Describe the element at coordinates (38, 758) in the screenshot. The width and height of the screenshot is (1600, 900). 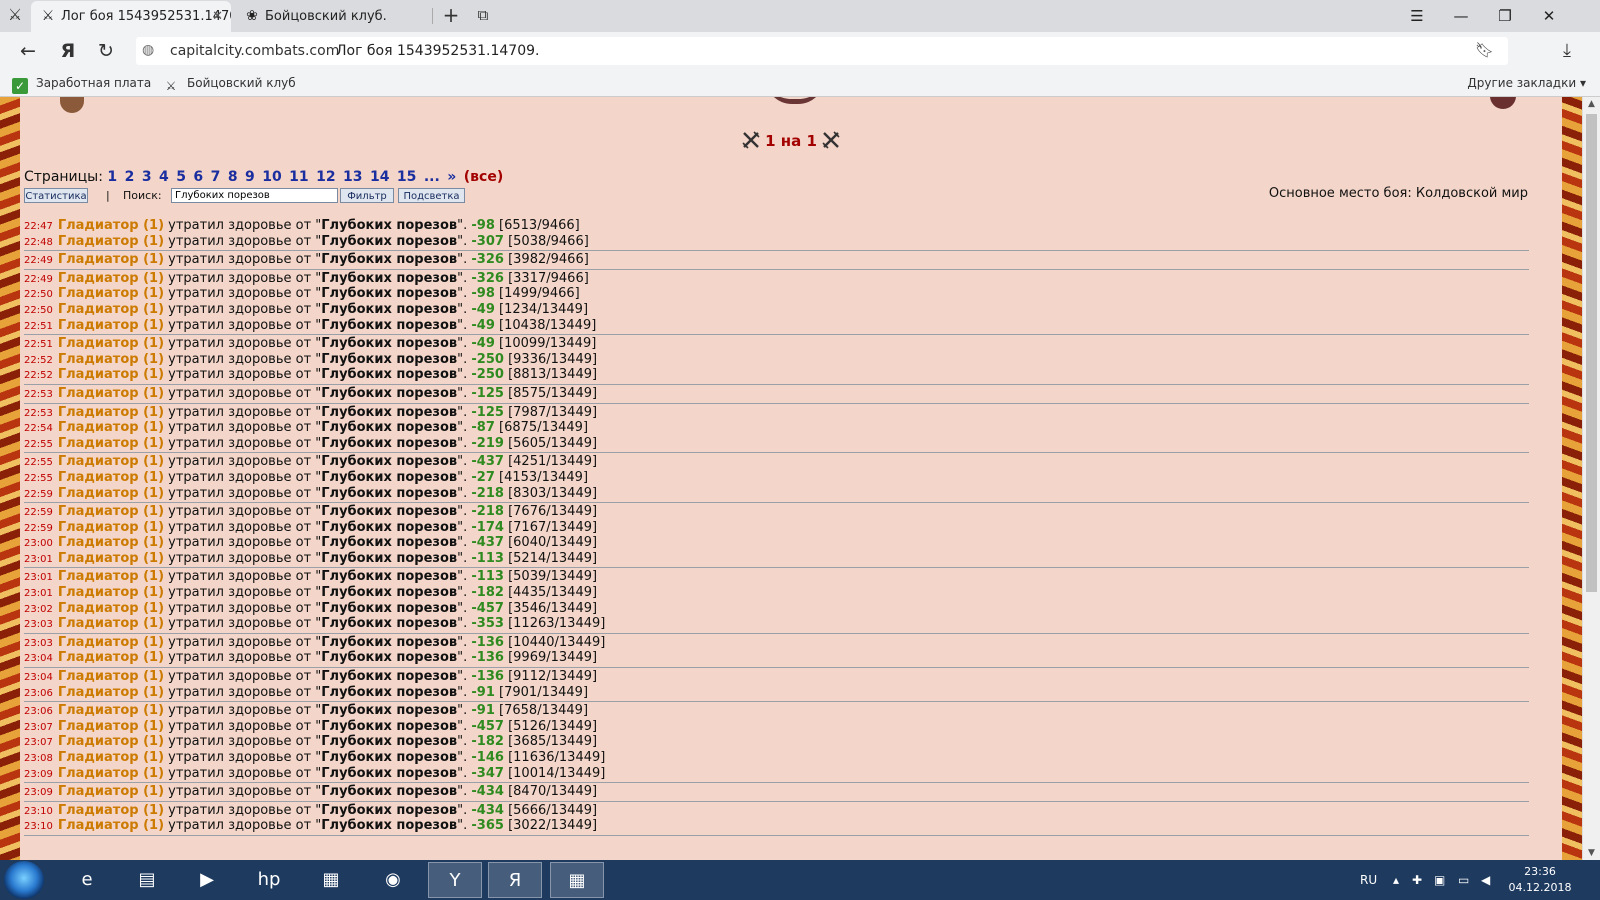
I see `log-time: 23:08` at that location.